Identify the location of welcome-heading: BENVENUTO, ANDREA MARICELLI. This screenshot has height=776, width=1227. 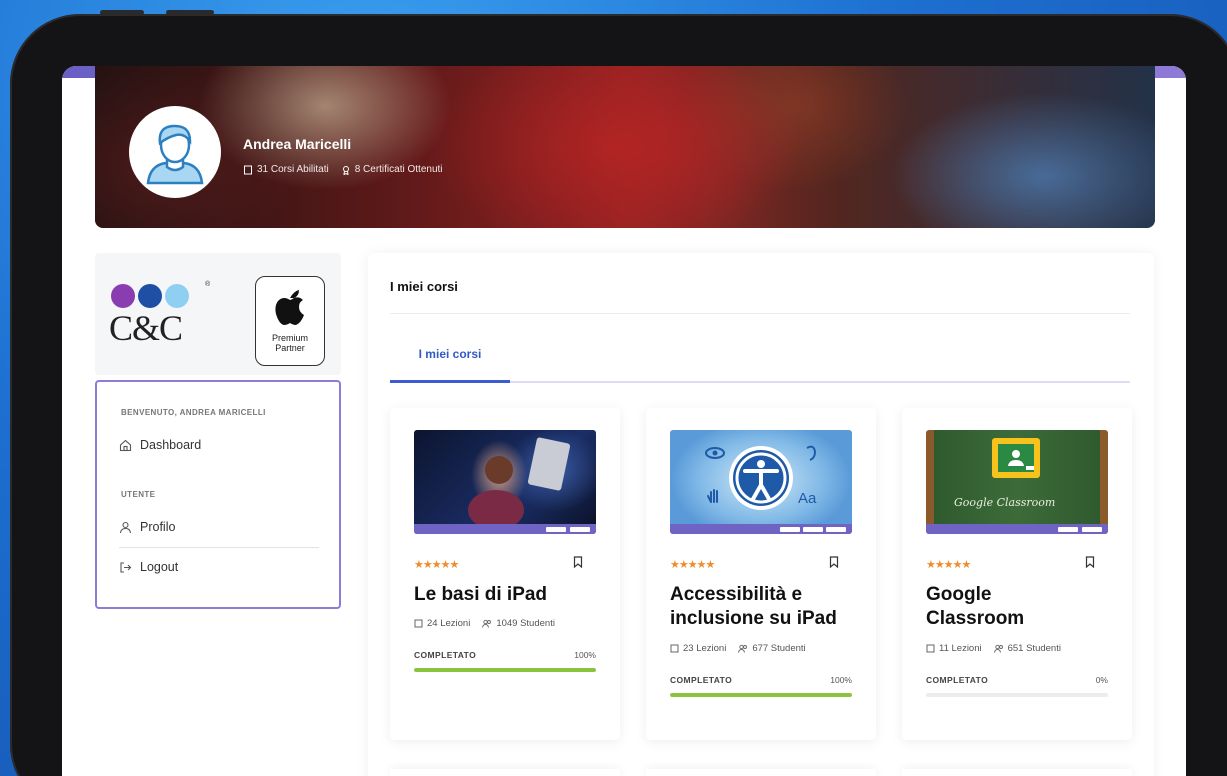
(193, 412).